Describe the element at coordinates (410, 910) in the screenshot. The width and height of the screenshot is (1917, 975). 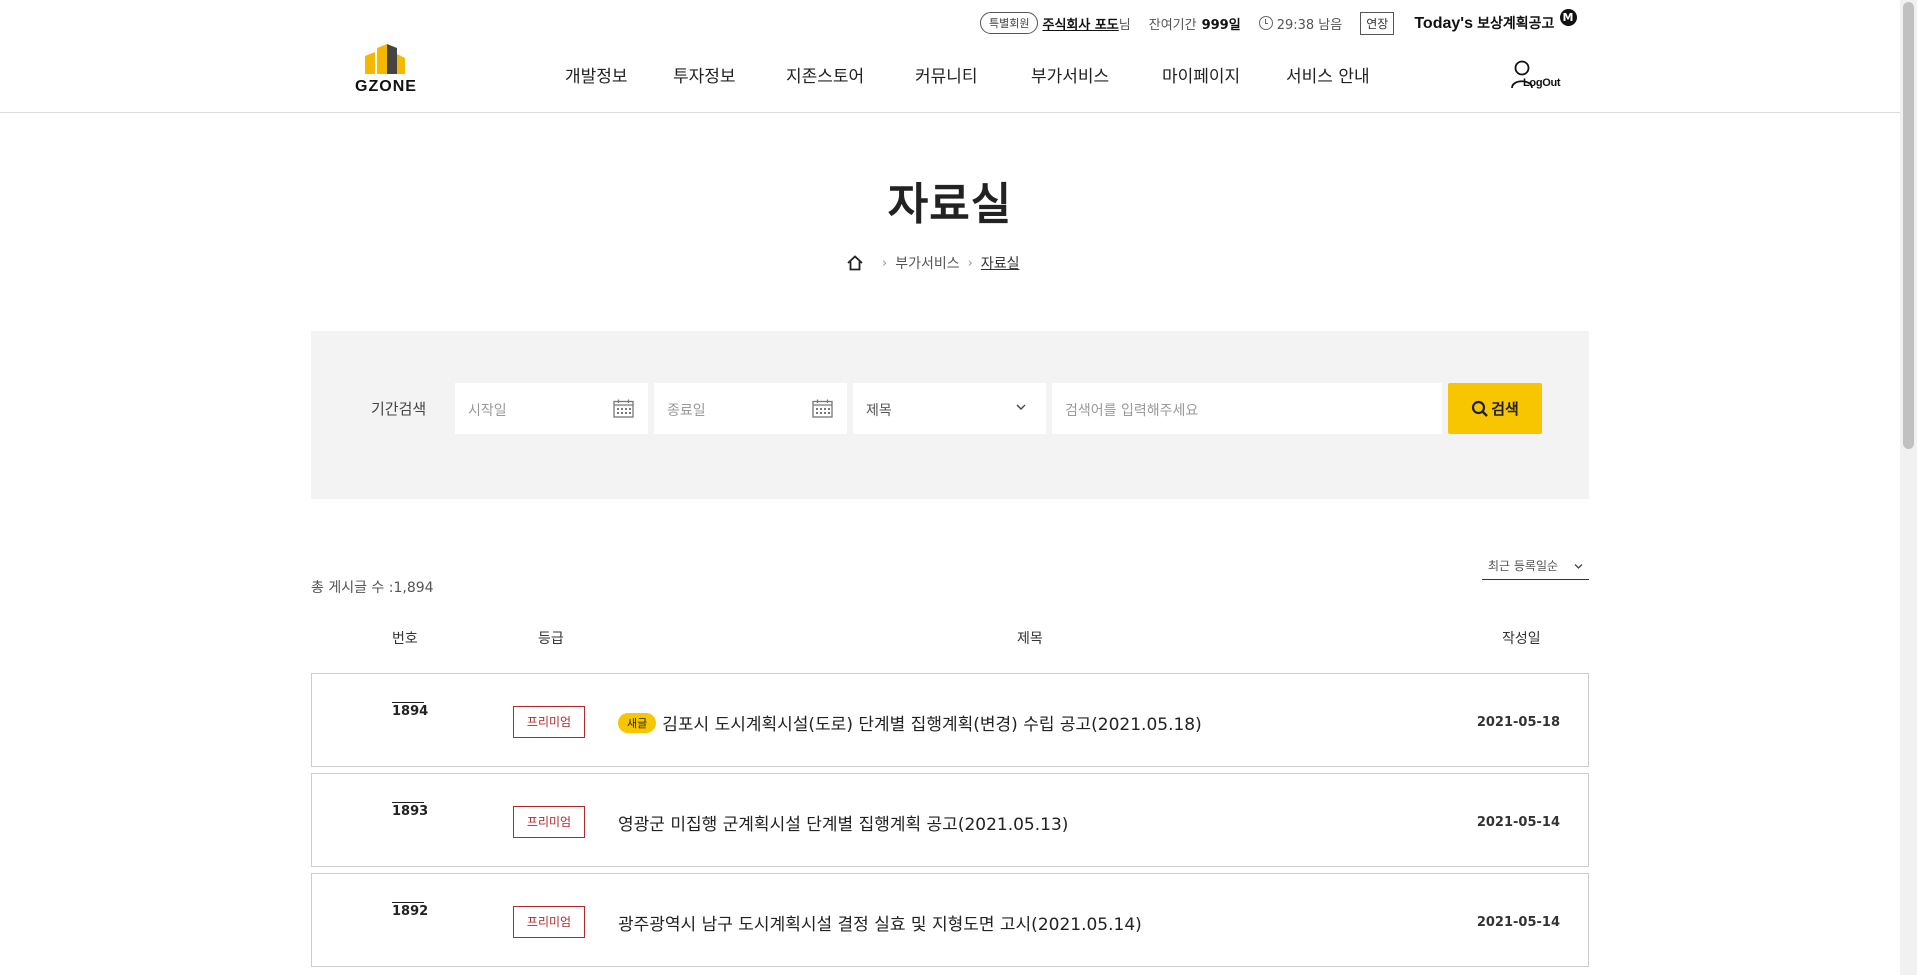
I see `post-number: 1892` at that location.